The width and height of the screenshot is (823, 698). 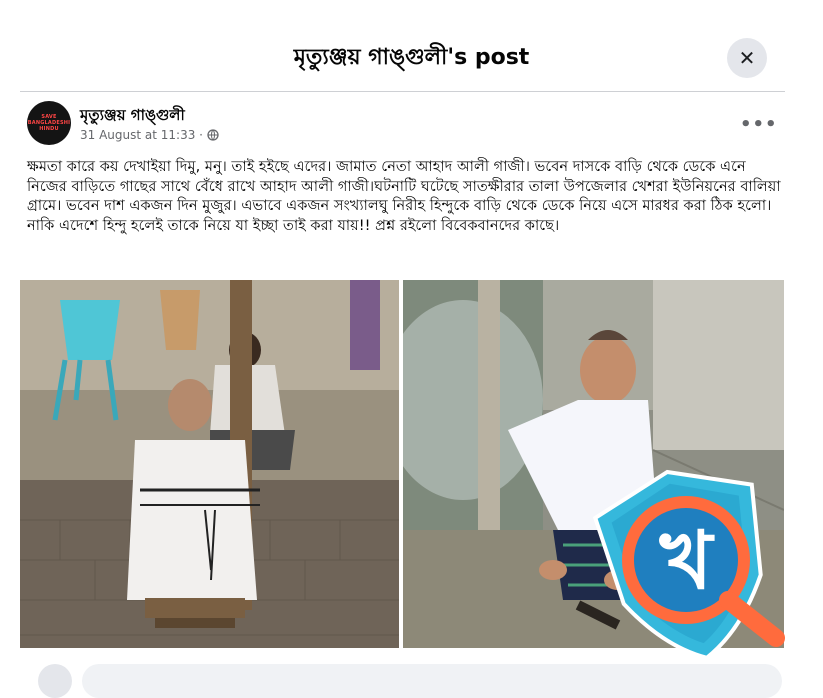 I want to click on more-options-button: •••, so click(x=759, y=124).